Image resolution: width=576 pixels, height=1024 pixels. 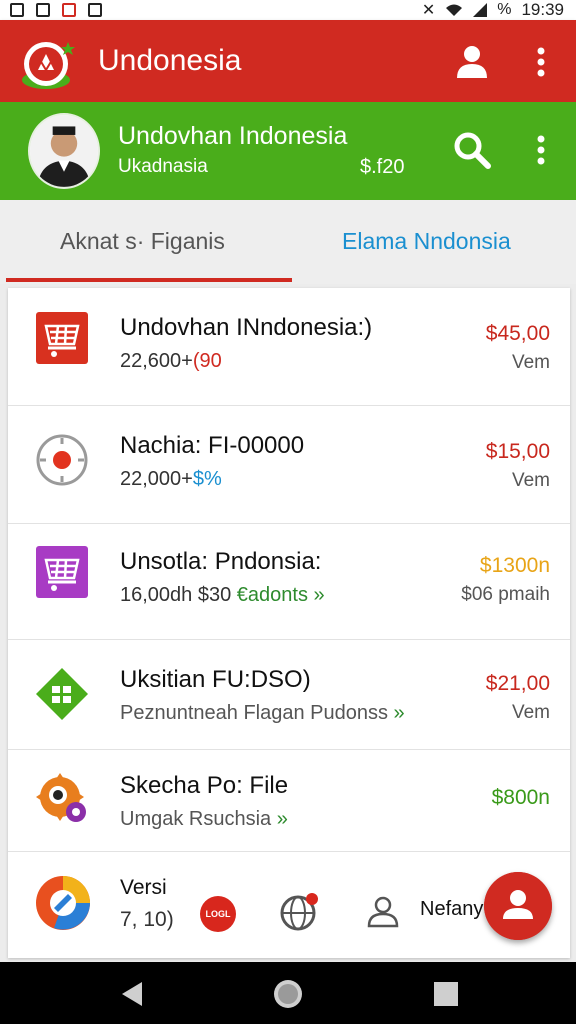 I want to click on bluetooth-icon: ✕, so click(x=428, y=10).